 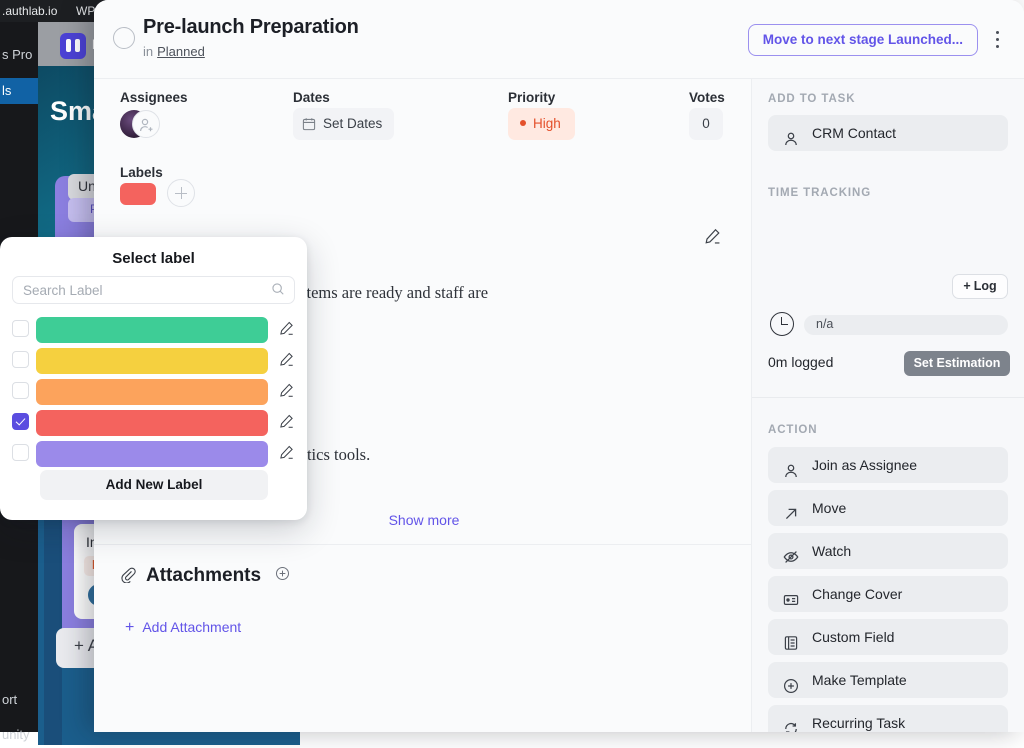 What do you see at coordinates (888, 397) in the screenshot?
I see `sidebar-divider` at bounding box center [888, 397].